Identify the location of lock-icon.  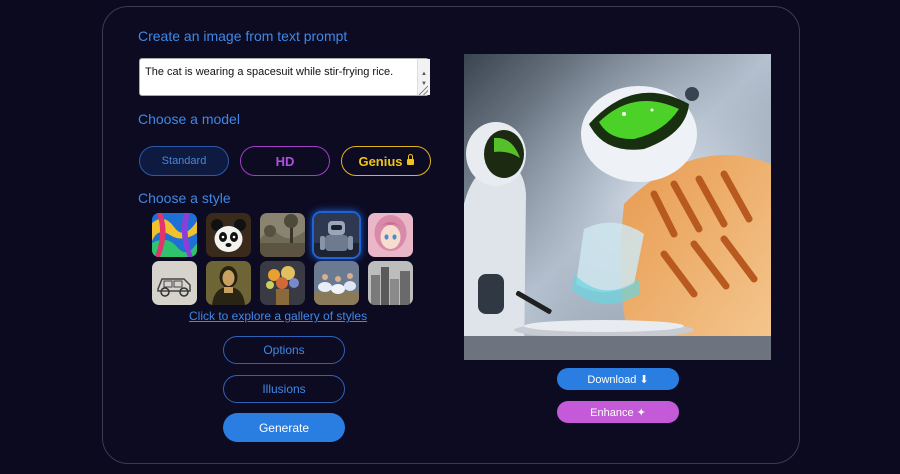
(410, 159).